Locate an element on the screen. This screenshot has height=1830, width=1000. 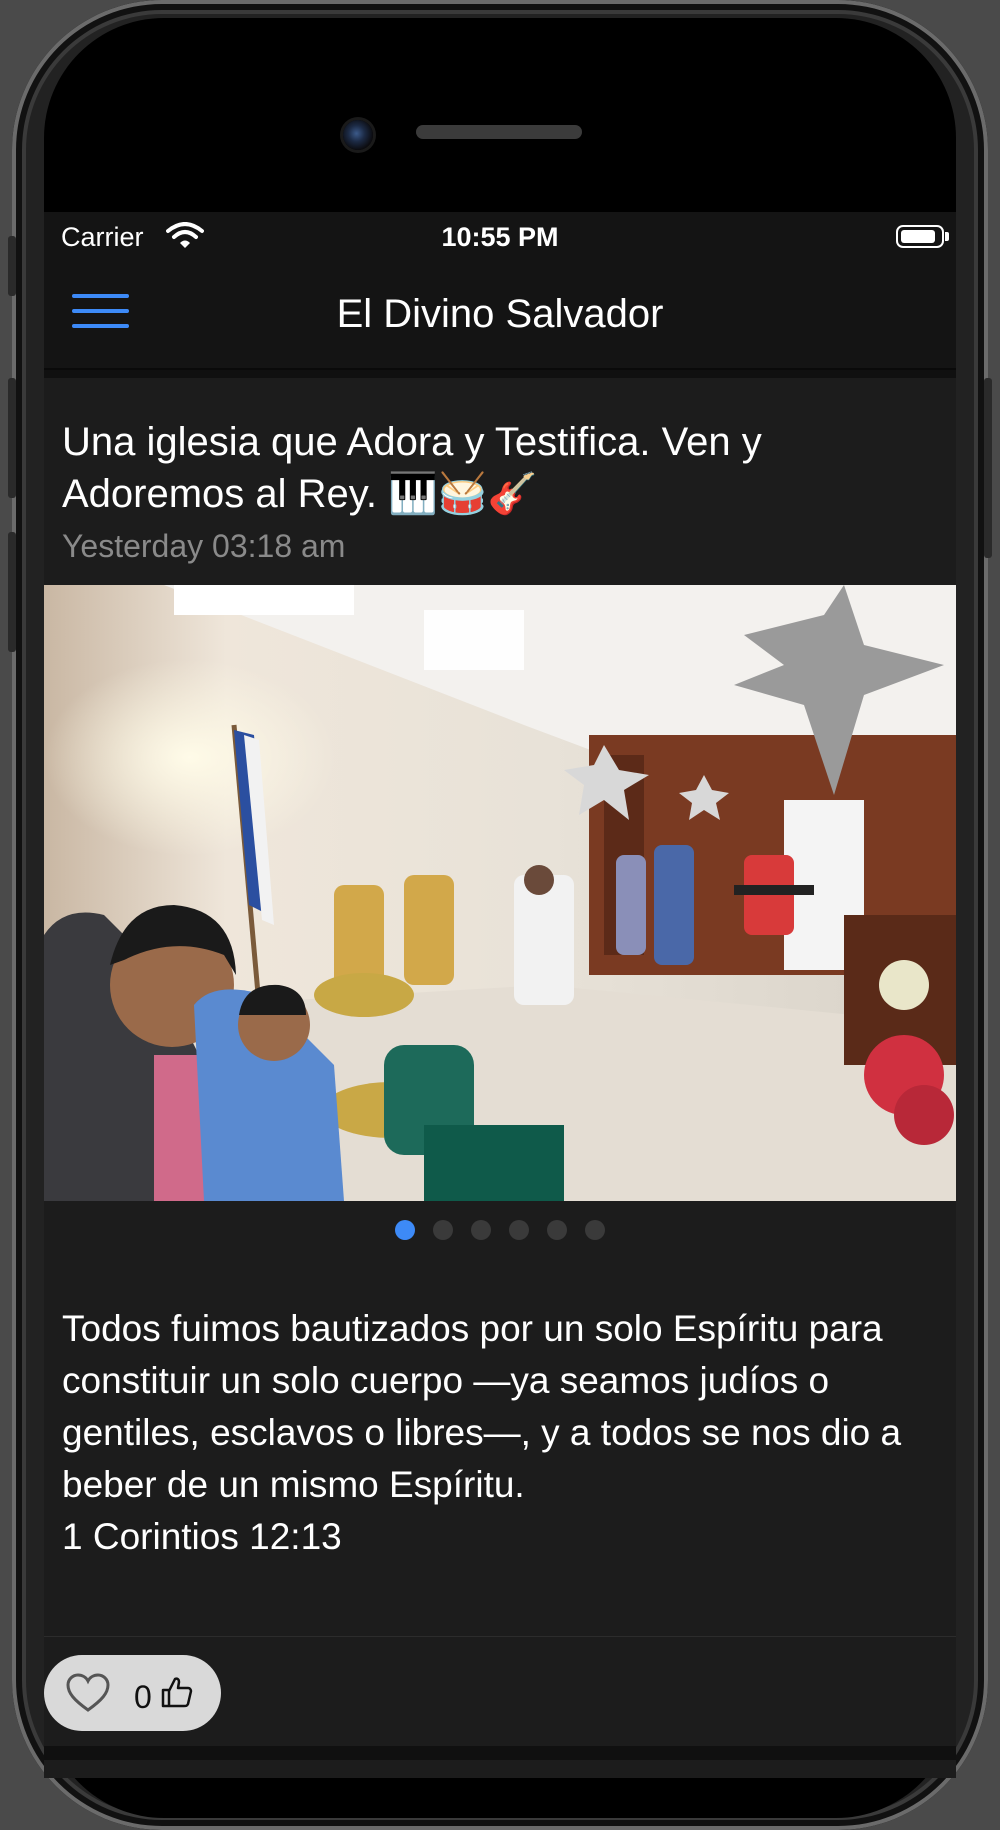
battery-terminal is located at coordinates (947, 236).